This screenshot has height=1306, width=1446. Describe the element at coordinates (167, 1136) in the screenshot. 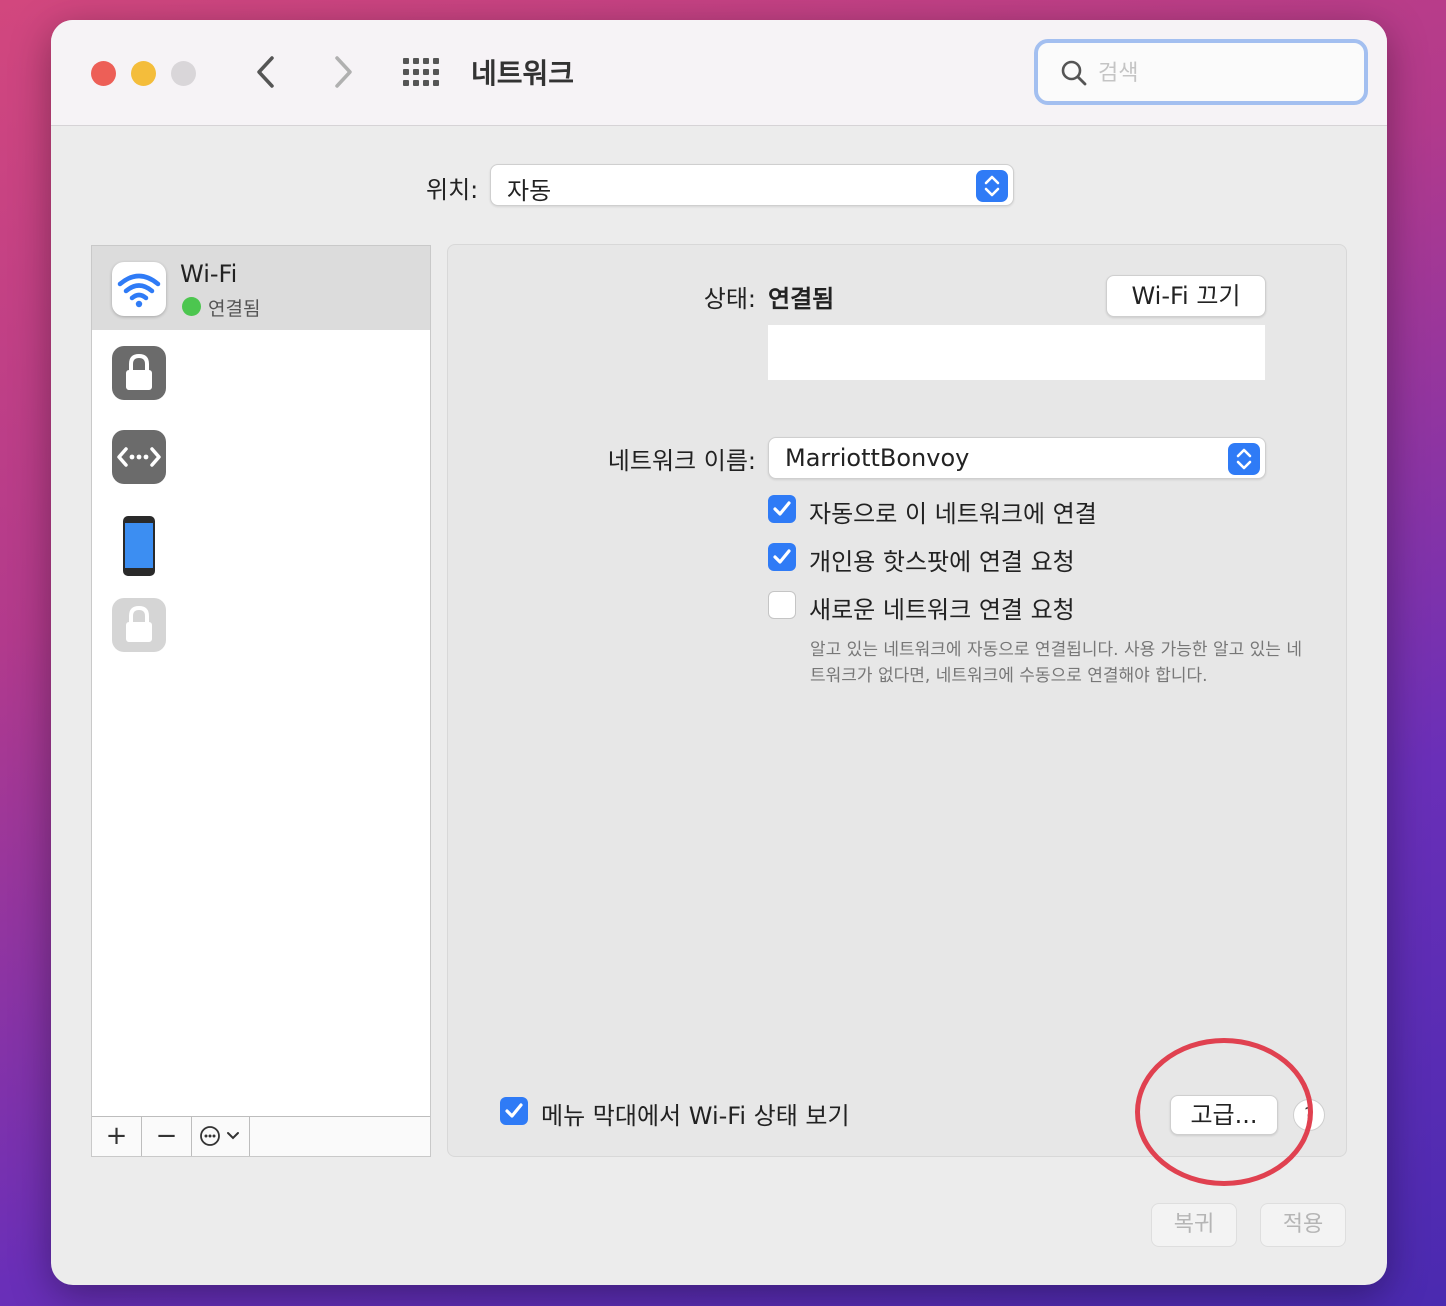

I see `remove-service-button: −` at that location.